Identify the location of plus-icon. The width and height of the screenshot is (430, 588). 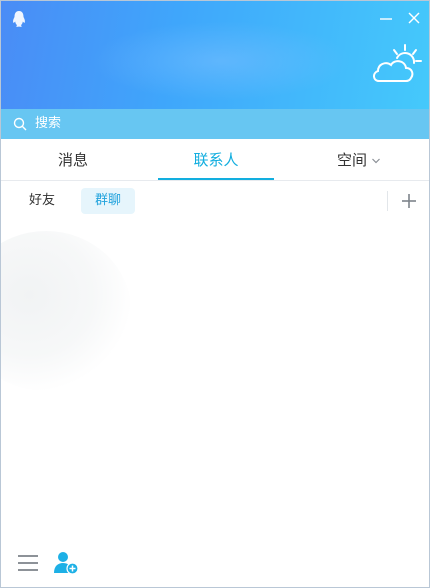
(409, 201).